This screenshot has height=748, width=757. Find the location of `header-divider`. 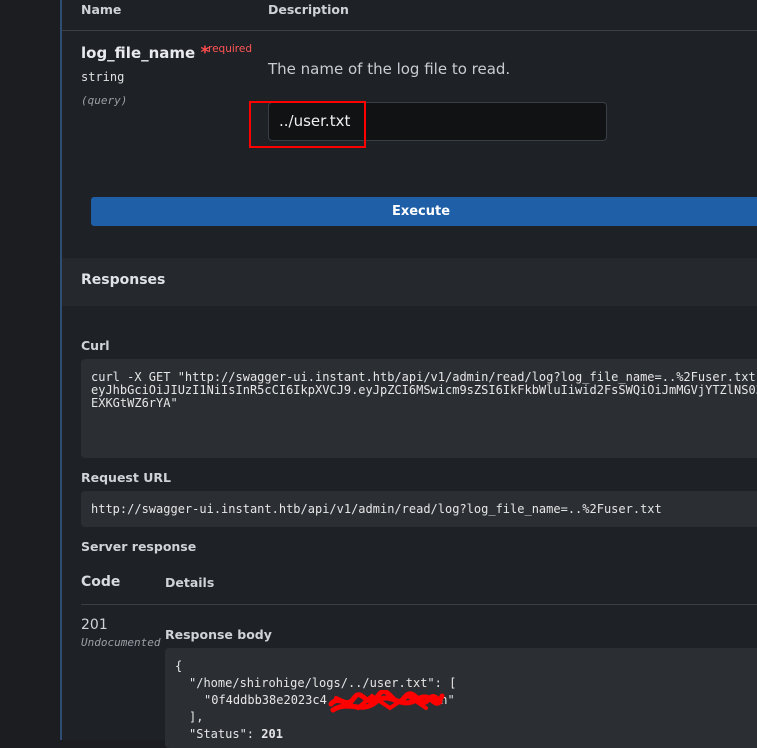

header-divider is located at coordinates (409, 30).